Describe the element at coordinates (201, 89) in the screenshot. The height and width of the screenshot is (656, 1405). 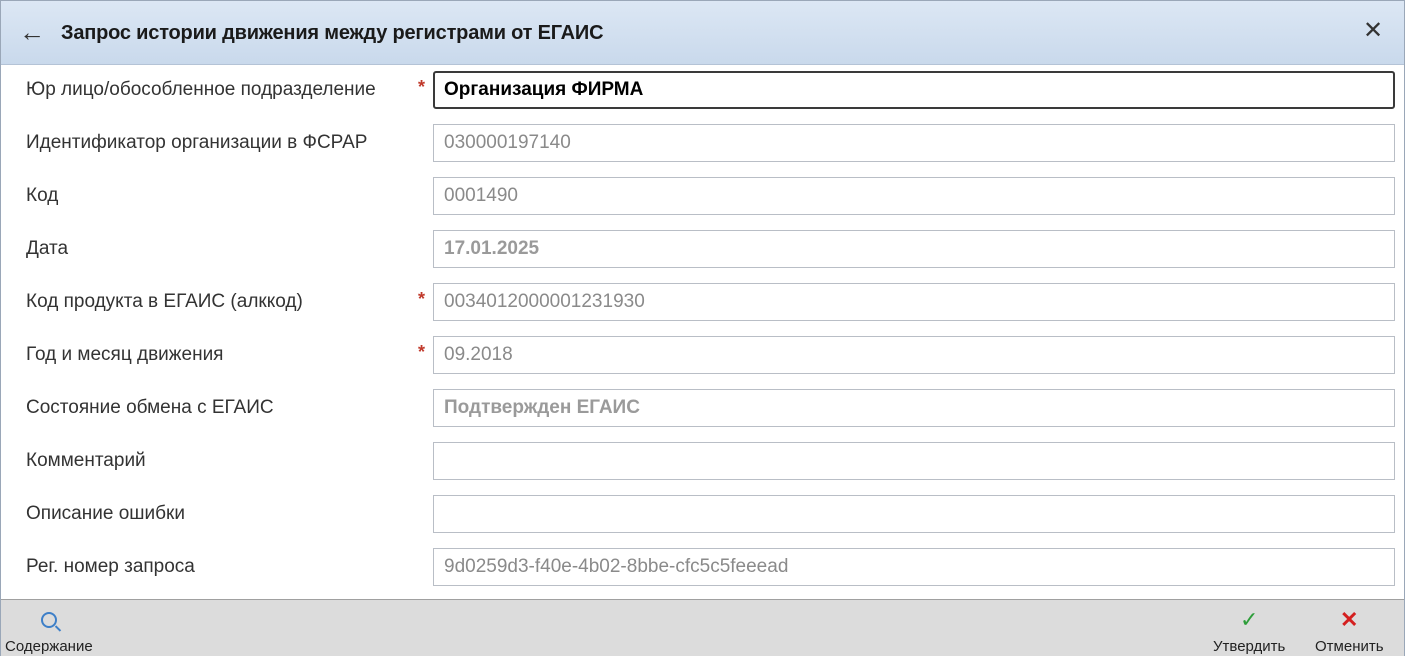
I see `field-label: Юр лицо/обособленное подразделение` at that location.